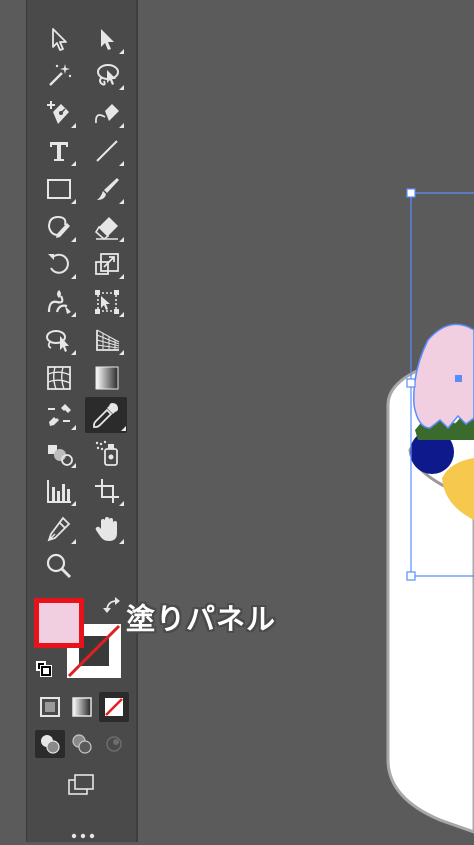 The width and height of the screenshot is (474, 845). I want to click on paintbrush-tool, so click(107, 189).